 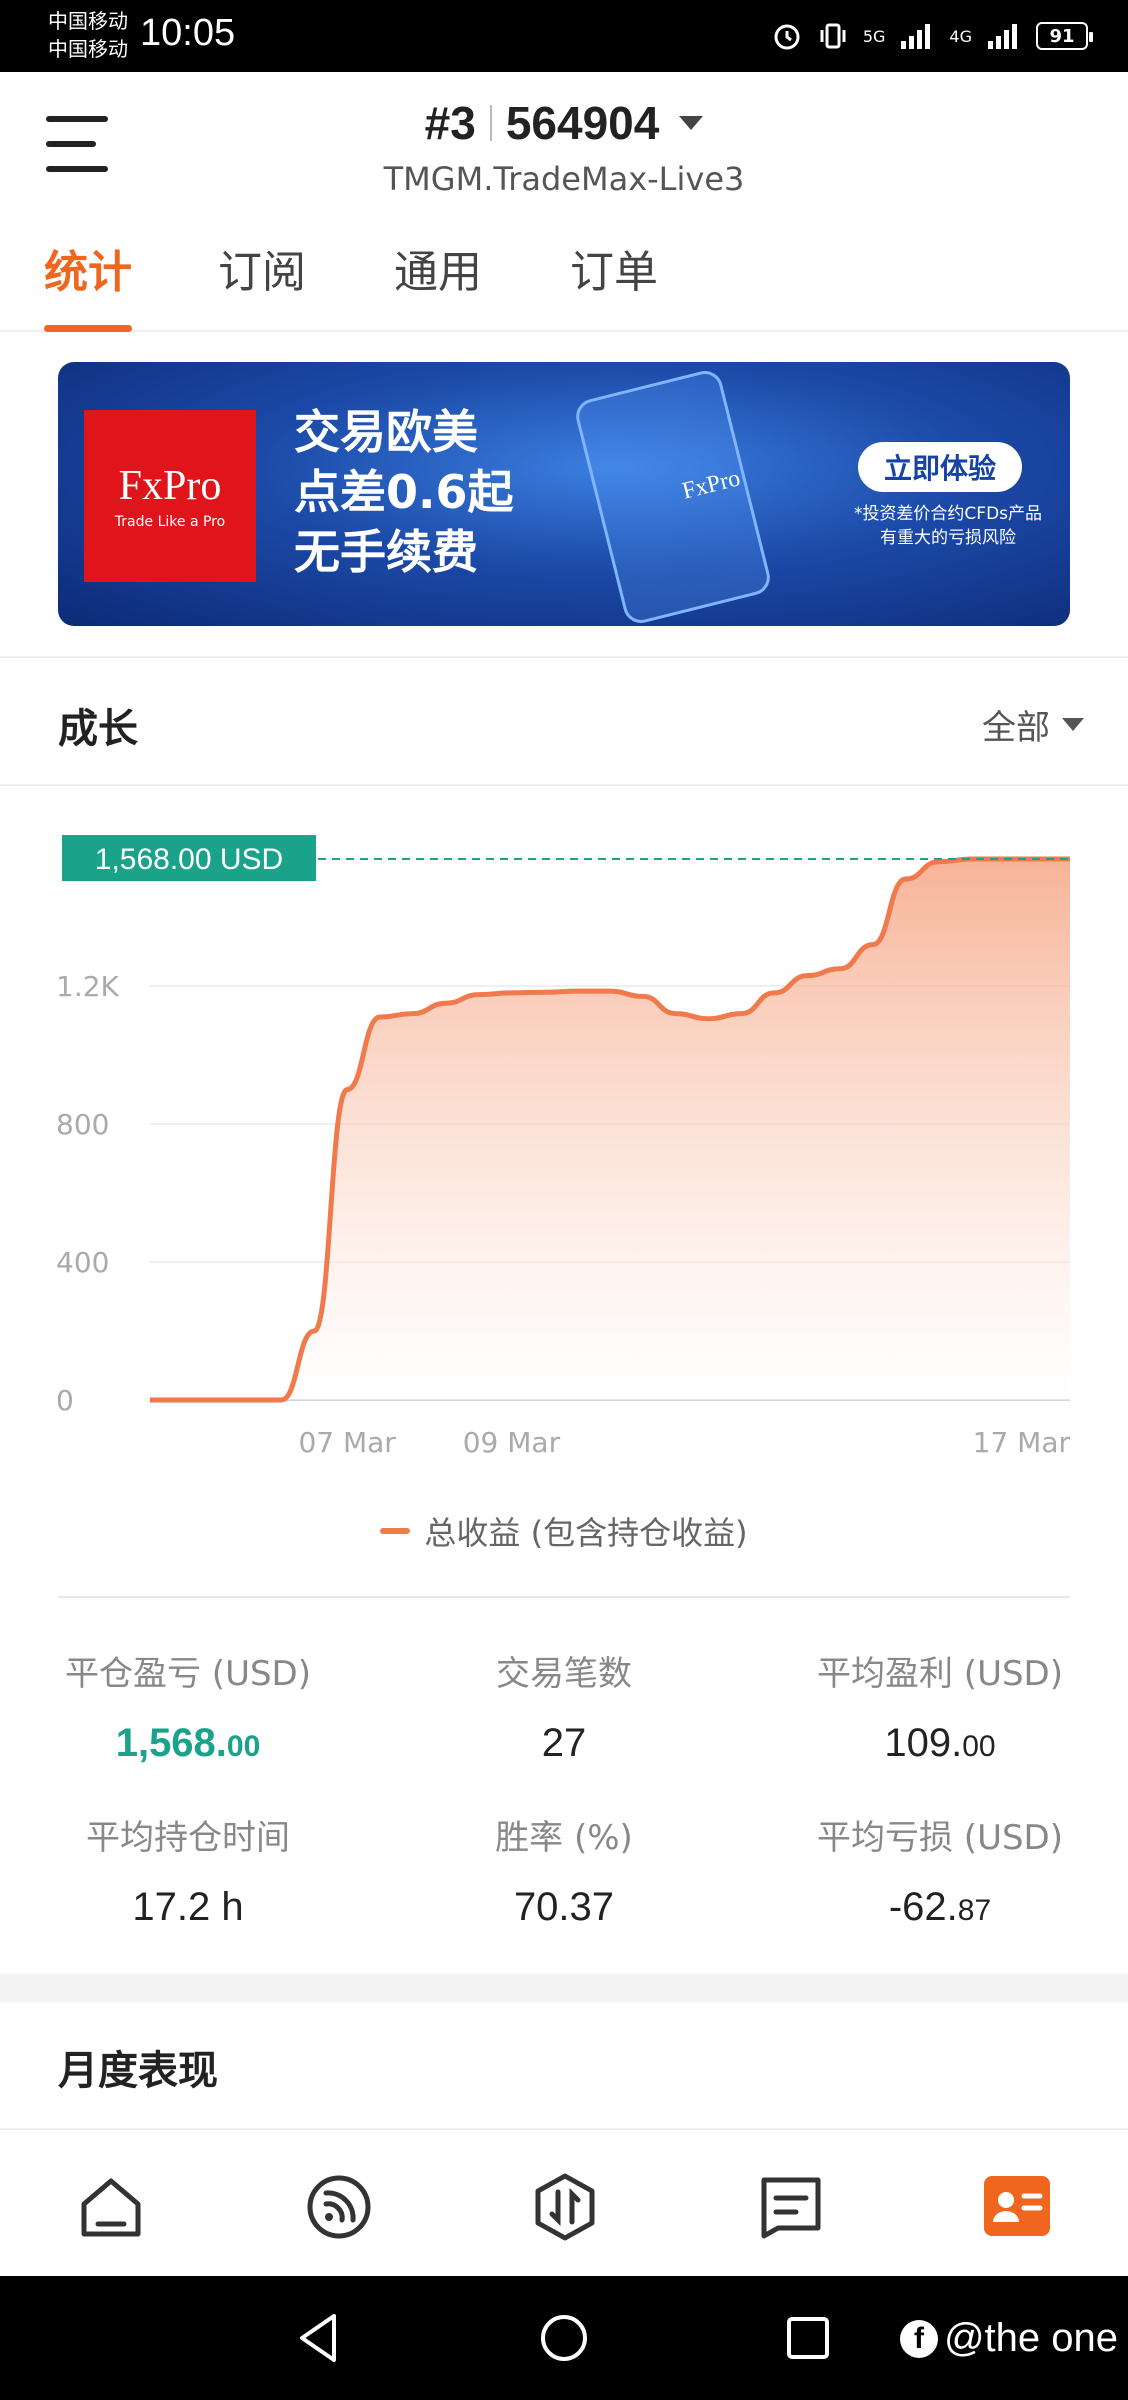 What do you see at coordinates (512, 1442) in the screenshot?
I see `x-tick-label: 09 Mar` at bounding box center [512, 1442].